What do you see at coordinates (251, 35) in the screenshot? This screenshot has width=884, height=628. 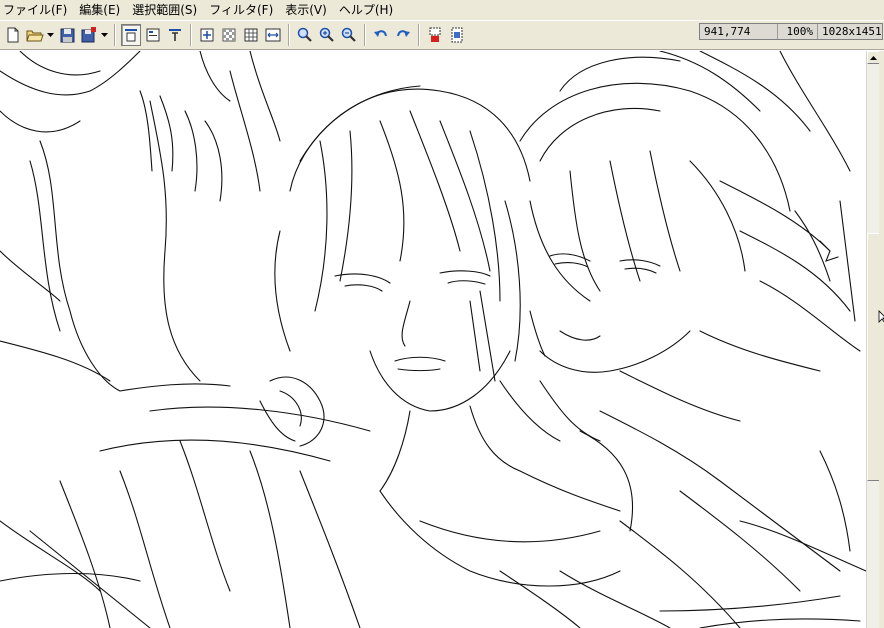 I see `grid-icon` at bounding box center [251, 35].